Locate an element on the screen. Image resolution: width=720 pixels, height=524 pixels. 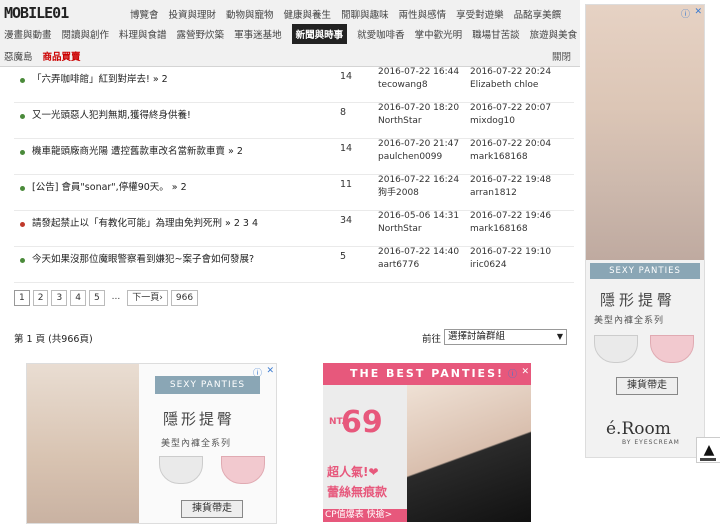
forum-group-select: 選擇討論群組 ▼ is located at coordinates (505, 337).